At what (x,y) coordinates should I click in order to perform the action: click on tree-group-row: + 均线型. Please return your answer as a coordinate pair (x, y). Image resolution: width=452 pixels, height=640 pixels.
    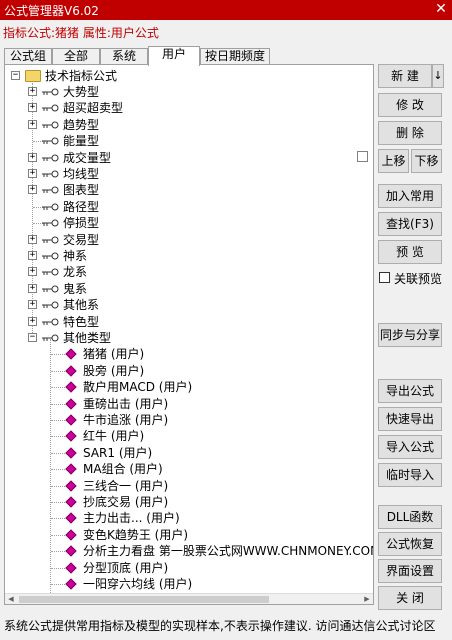
    Looking at the image, I should click on (185, 174).